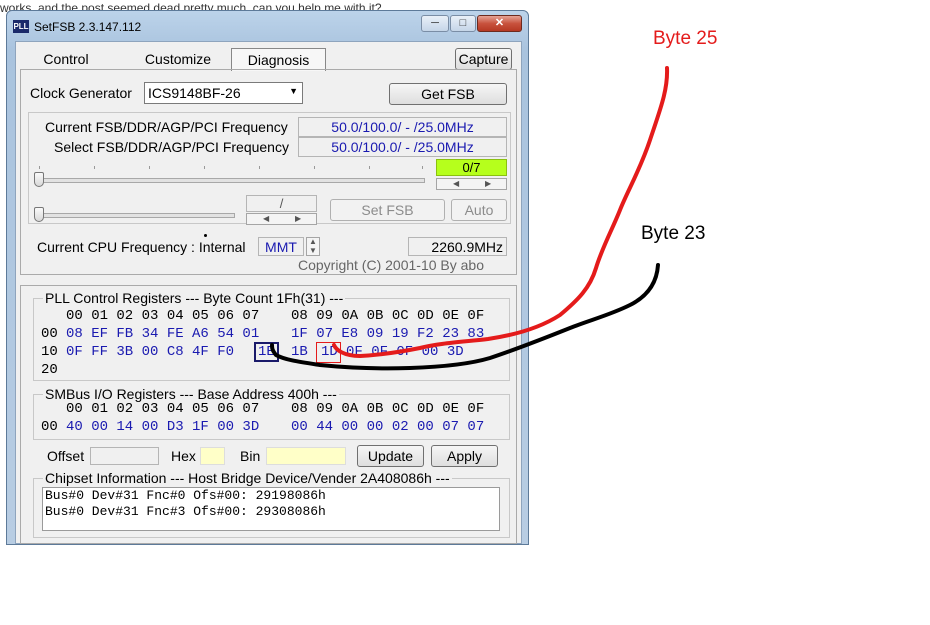  Describe the element at coordinates (685, 38) in the screenshot. I see `byte25-label: Byte 25` at that location.